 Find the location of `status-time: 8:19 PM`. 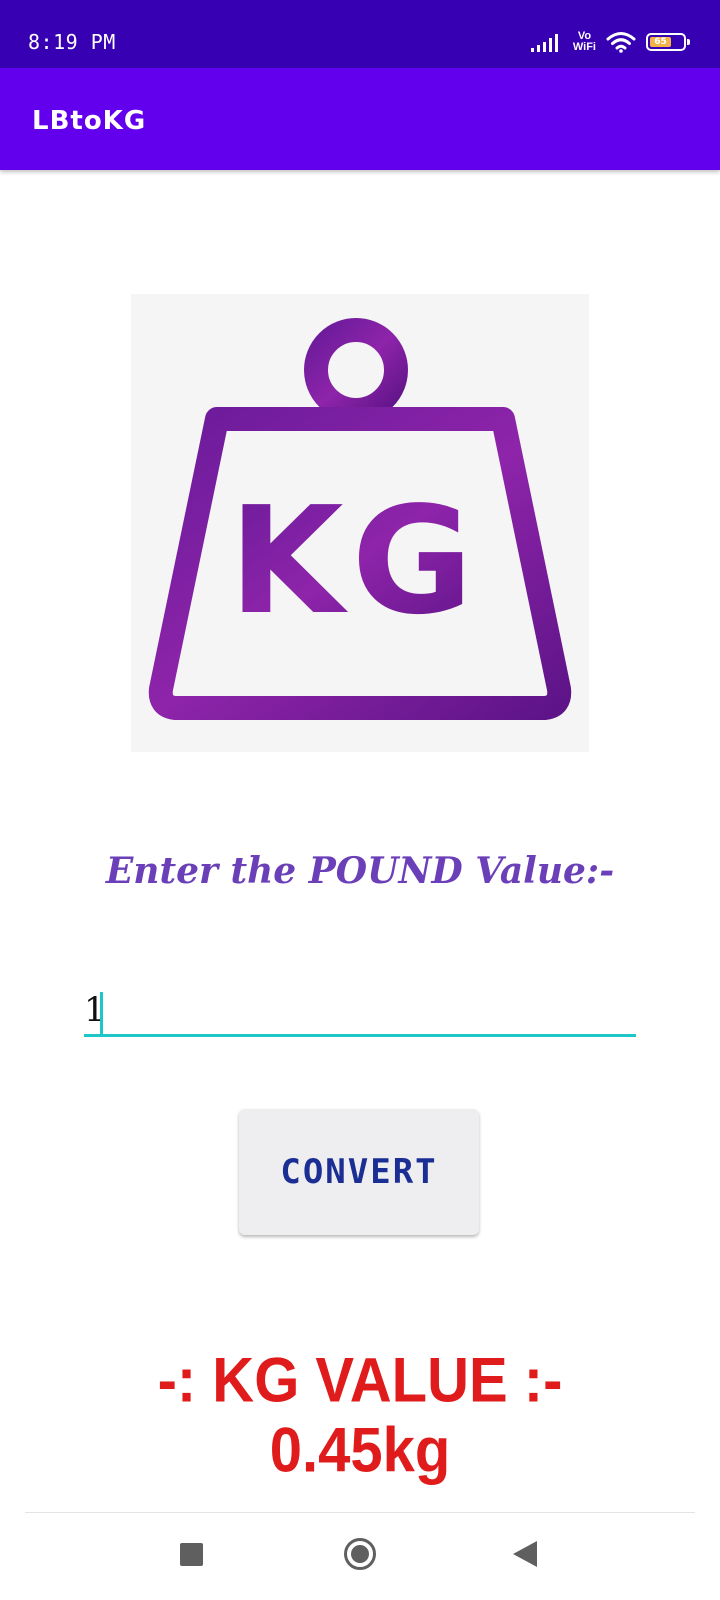

status-time: 8:19 PM is located at coordinates (72, 42).